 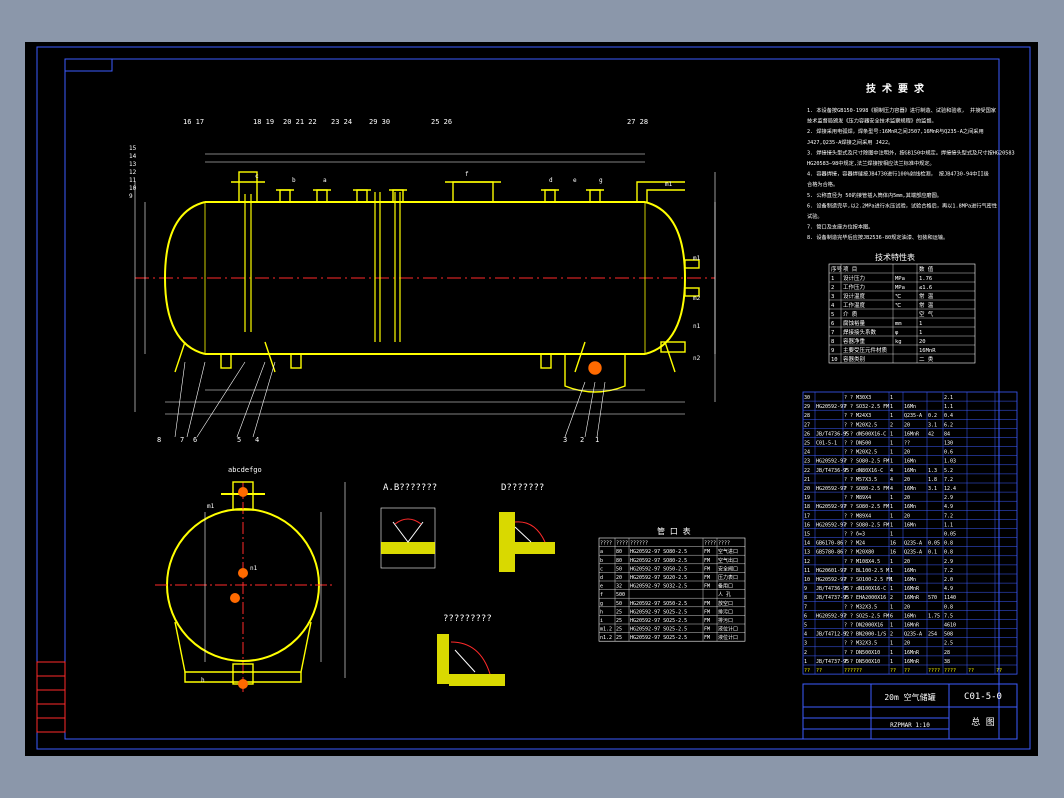 What do you see at coordinates (601, 552) in the screenshot?
I see `nozzle-cell: a` at bounding box center [601, 552].